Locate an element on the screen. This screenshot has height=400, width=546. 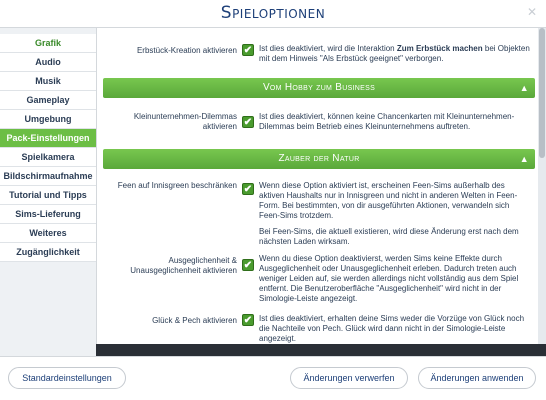
section-title: Zauber der Natur is located at coordinates (319, 158).